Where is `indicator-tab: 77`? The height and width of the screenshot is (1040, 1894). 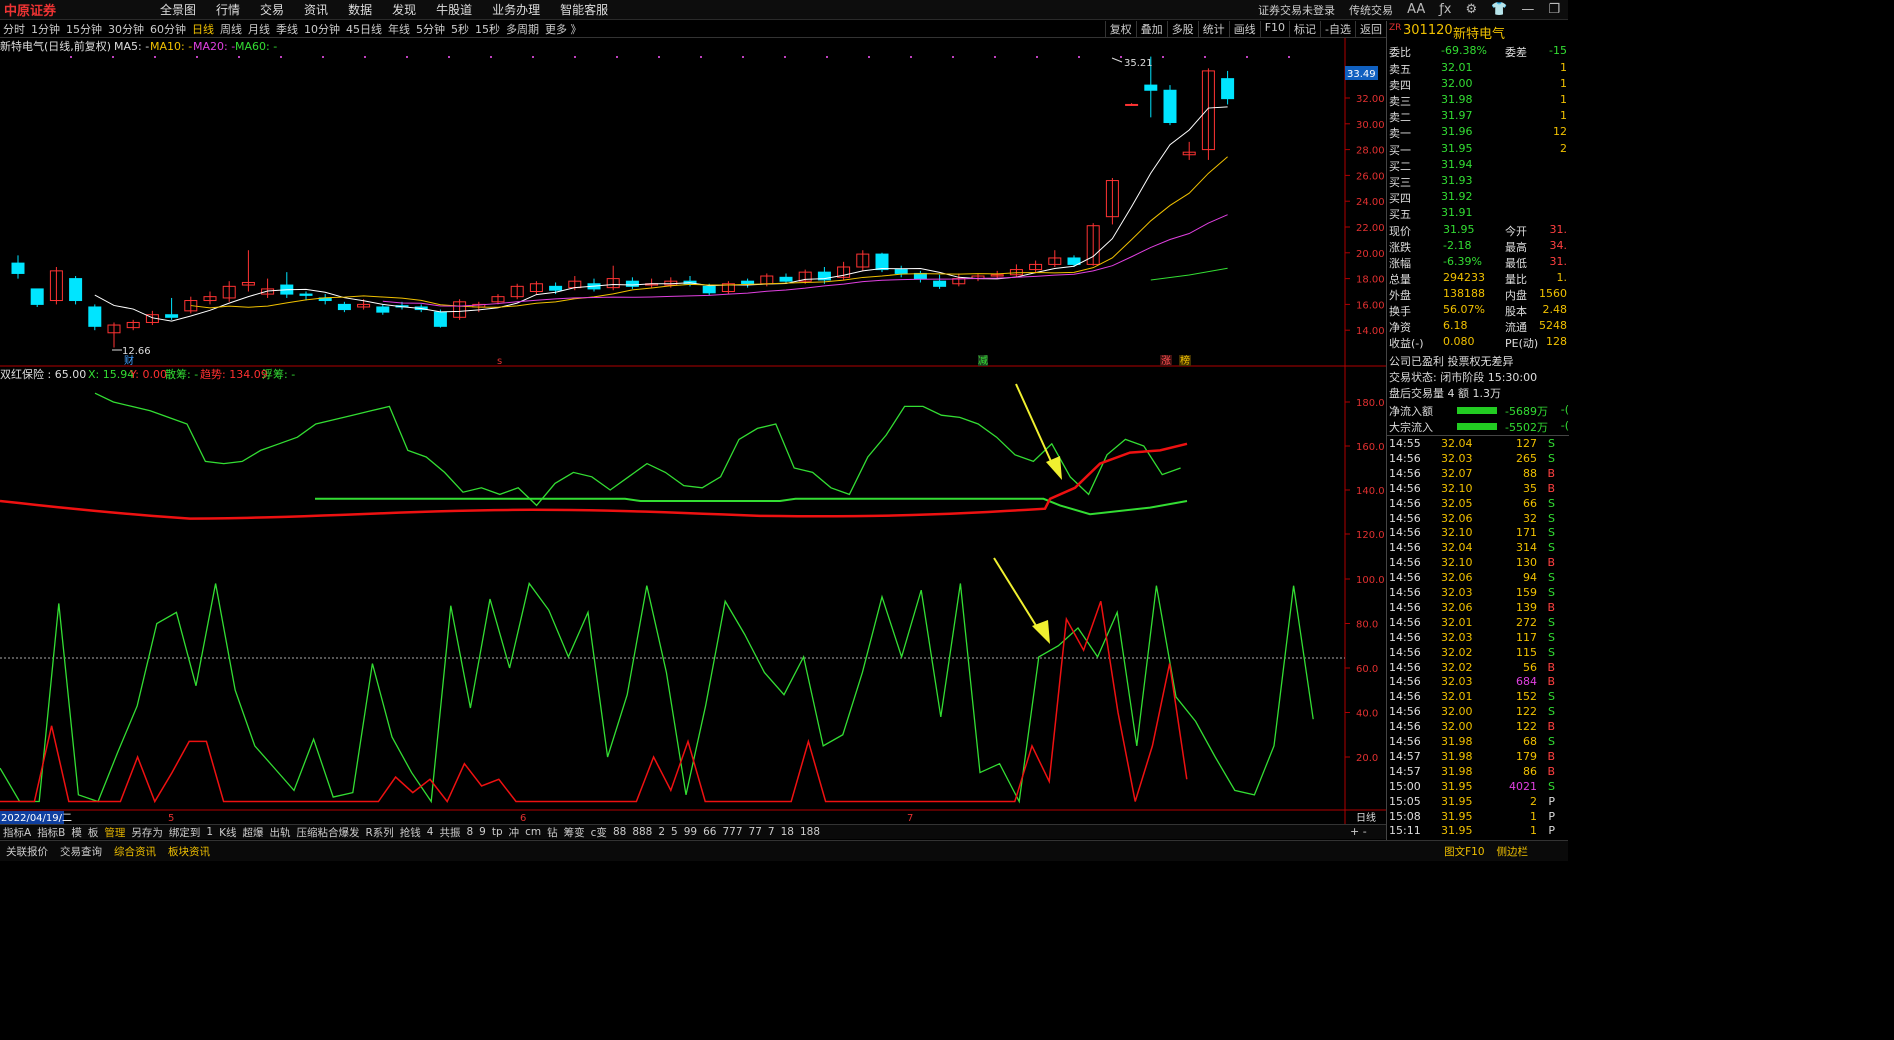
indicator-tab: 77 is located at coordinates (755, 832).